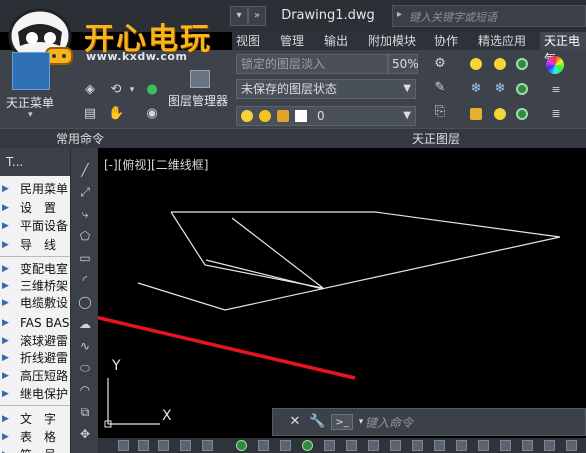 Image resolution: width=586 pixels, height=453 pixels. What do you see at coordinates (85, 324) in the screenshot?
I see `revcloud-icon: ☁` at bounding box center [85, 324].